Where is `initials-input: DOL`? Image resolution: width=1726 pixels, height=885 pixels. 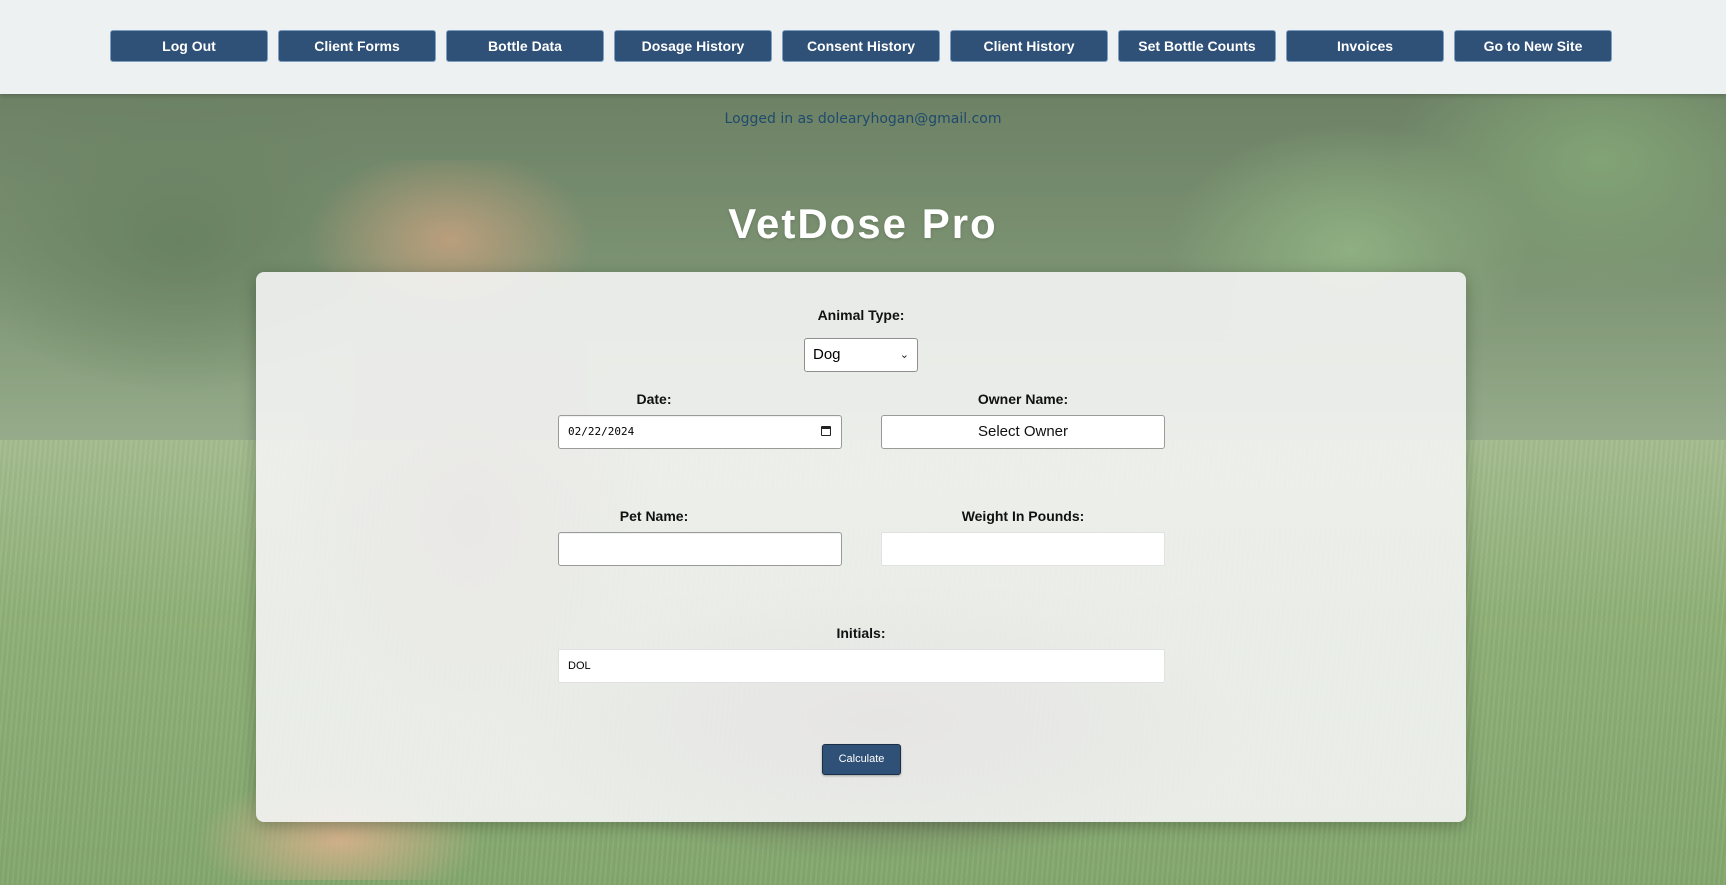 initials-input: DOL is located at coordinates (861, 666).